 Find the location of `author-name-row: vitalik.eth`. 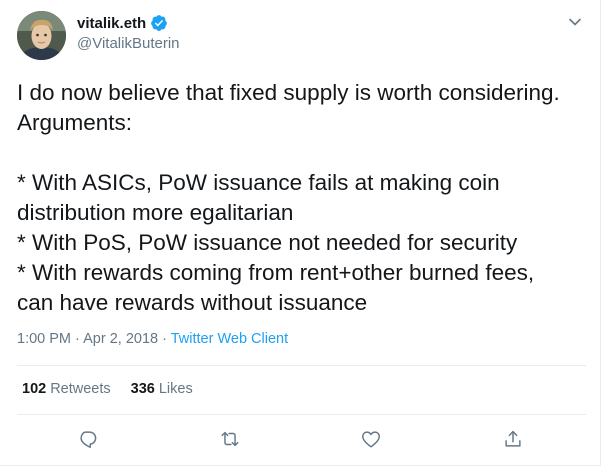

author-name-row: vitalik.eth is located at coordinates (122, 23).